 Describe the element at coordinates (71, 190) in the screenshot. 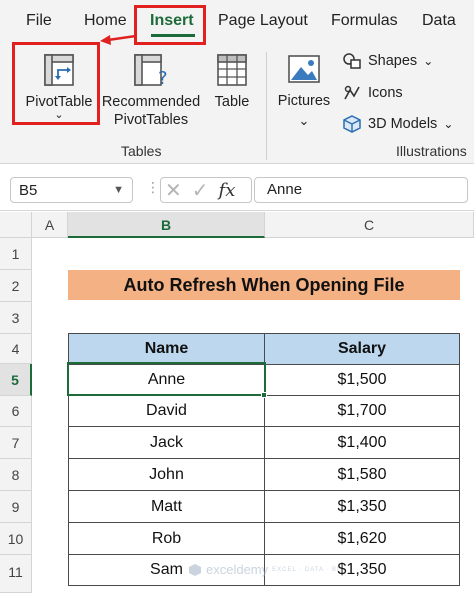

I see `name-box: B5 ▼` at that location.